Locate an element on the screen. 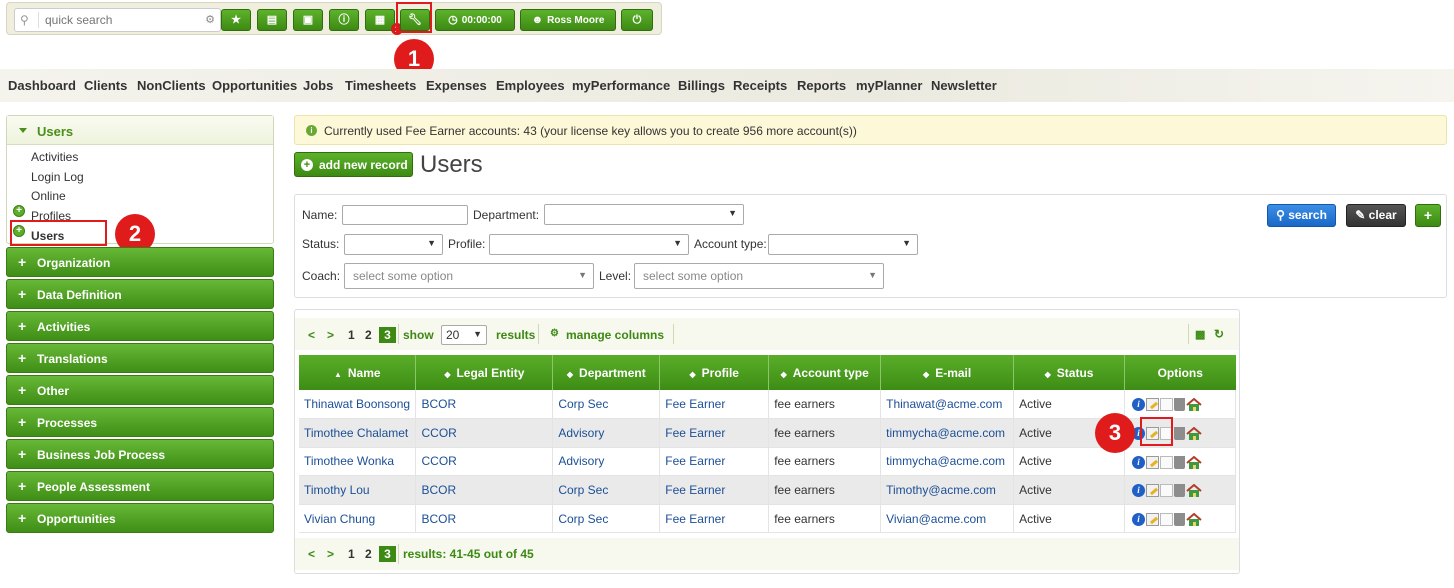 Image resolution: width=1454 pixels, height=588 pixels. sidebar-section-business-job-process: + Business Job Process is located at coordinates (140, 454).